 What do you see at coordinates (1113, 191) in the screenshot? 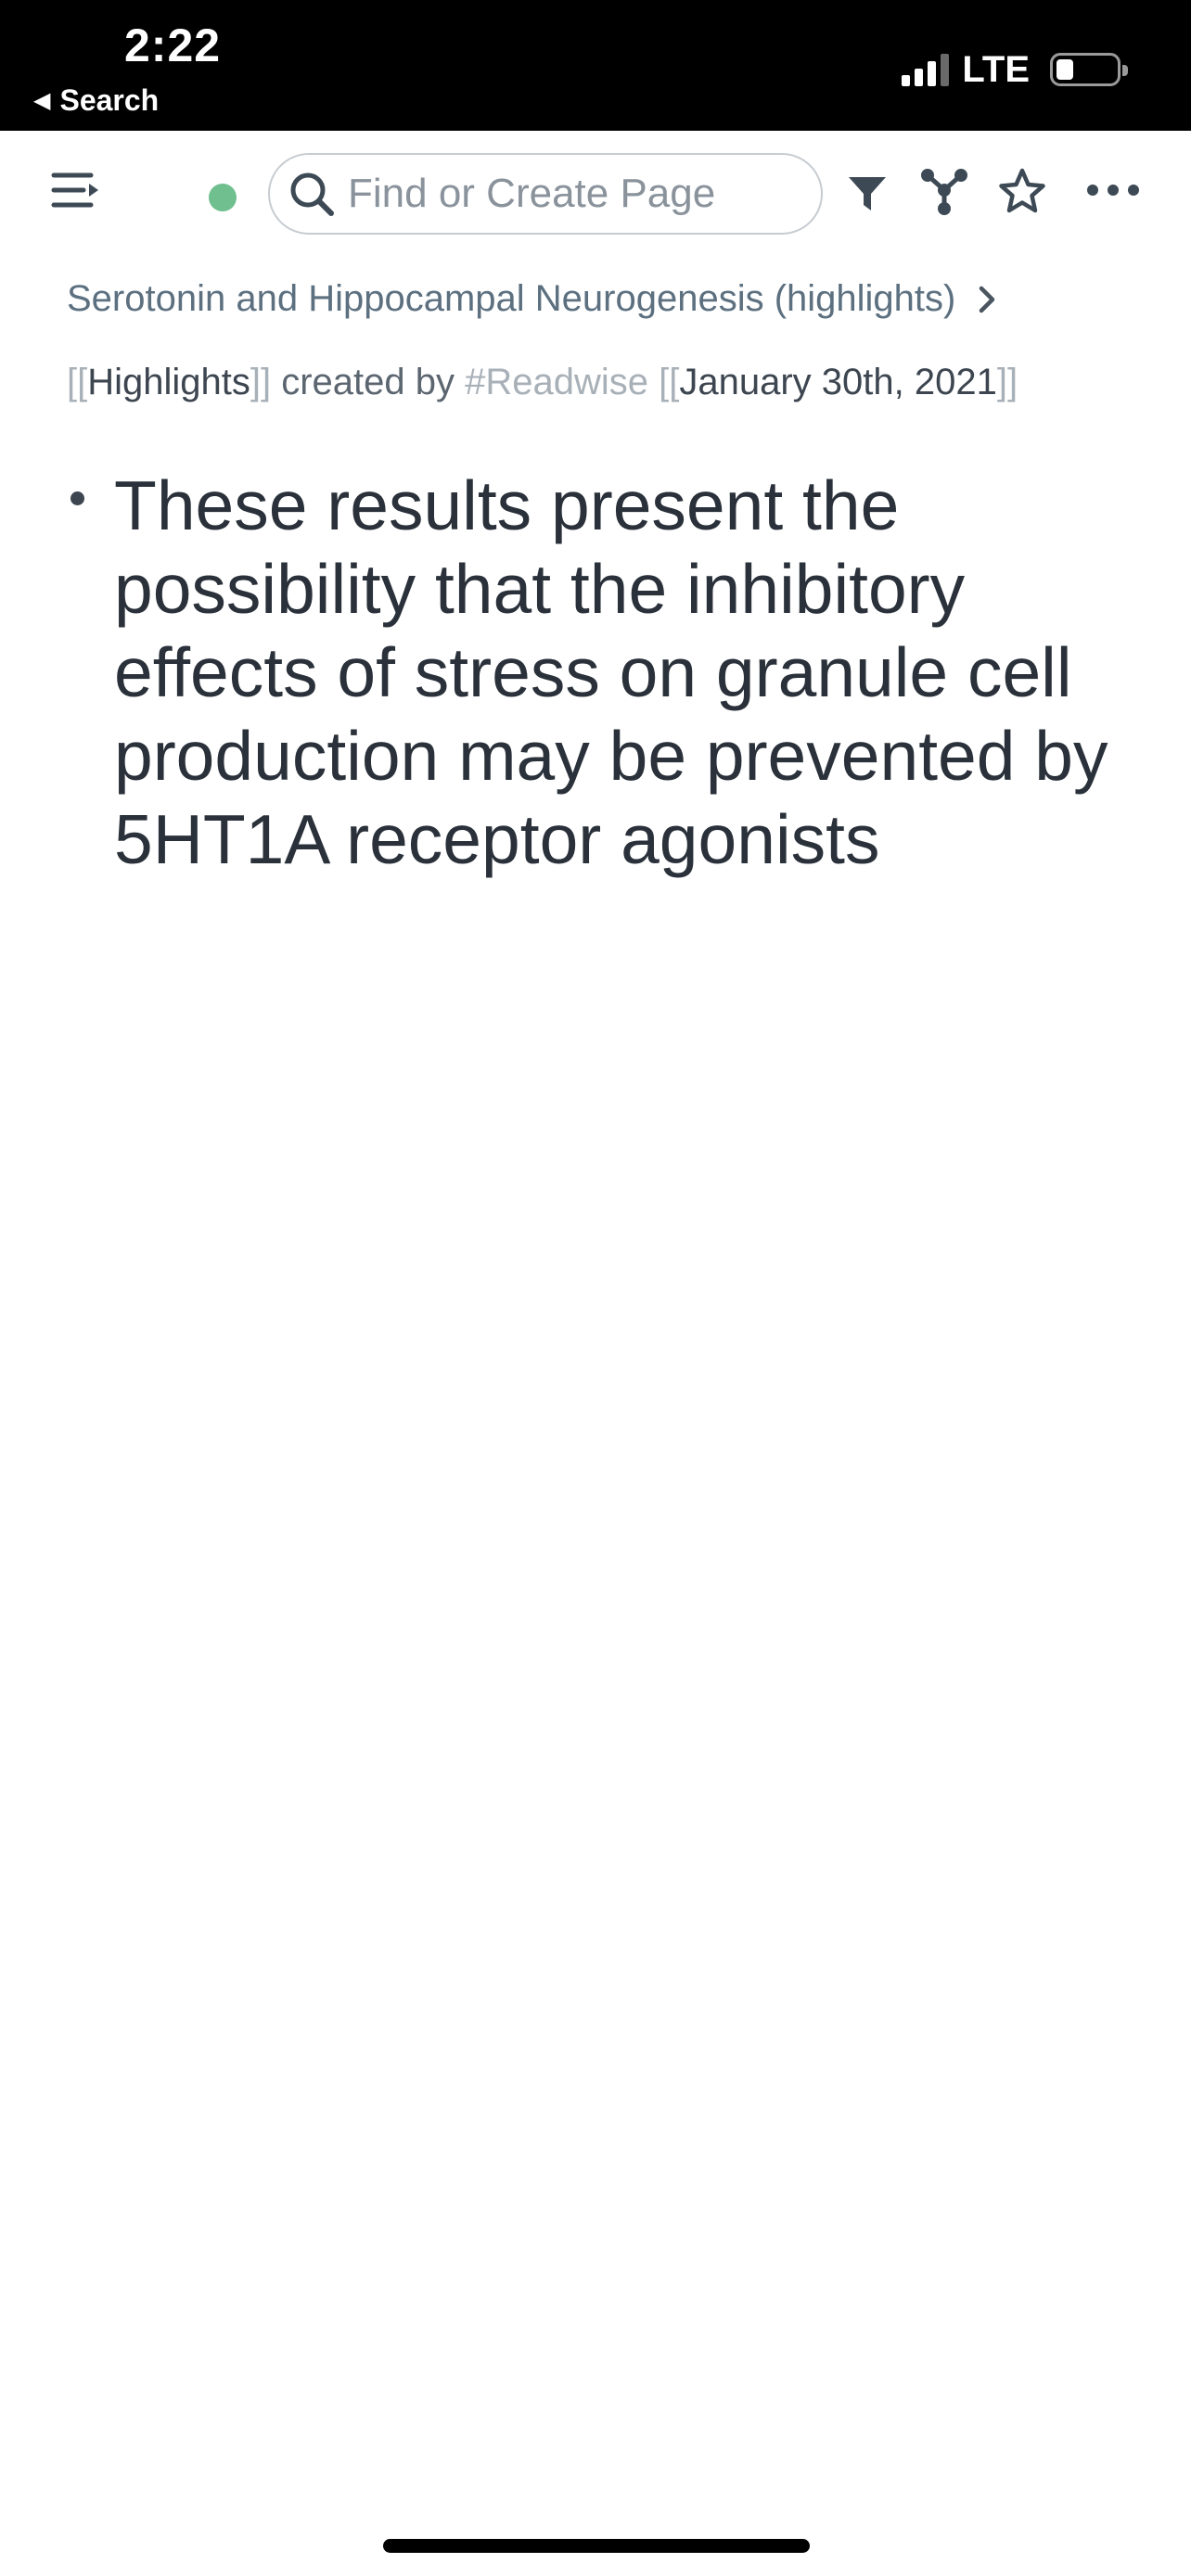
I see `more-icon` at bounding box center [1113, 191].